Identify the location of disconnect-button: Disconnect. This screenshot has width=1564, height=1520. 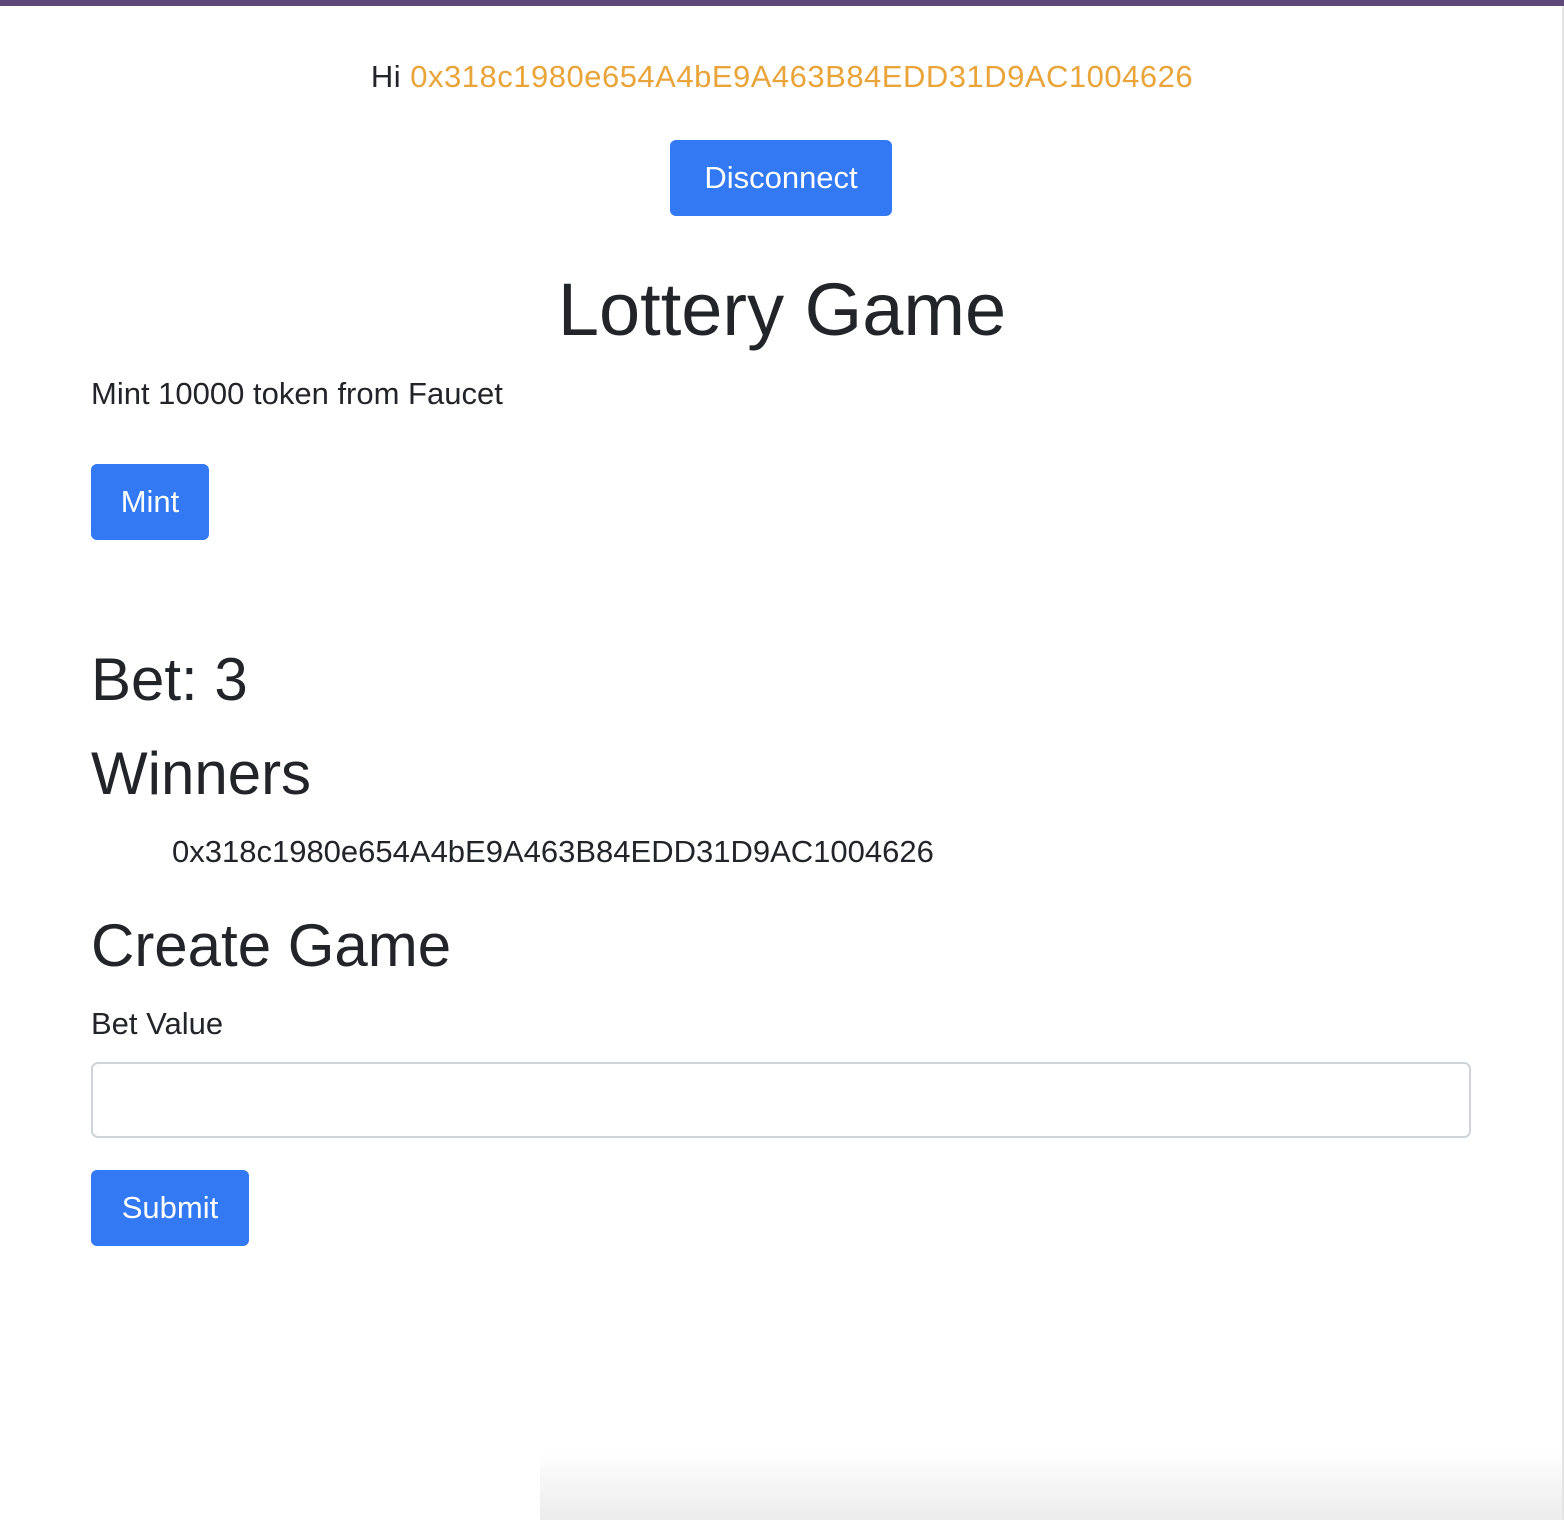
(781, 178).